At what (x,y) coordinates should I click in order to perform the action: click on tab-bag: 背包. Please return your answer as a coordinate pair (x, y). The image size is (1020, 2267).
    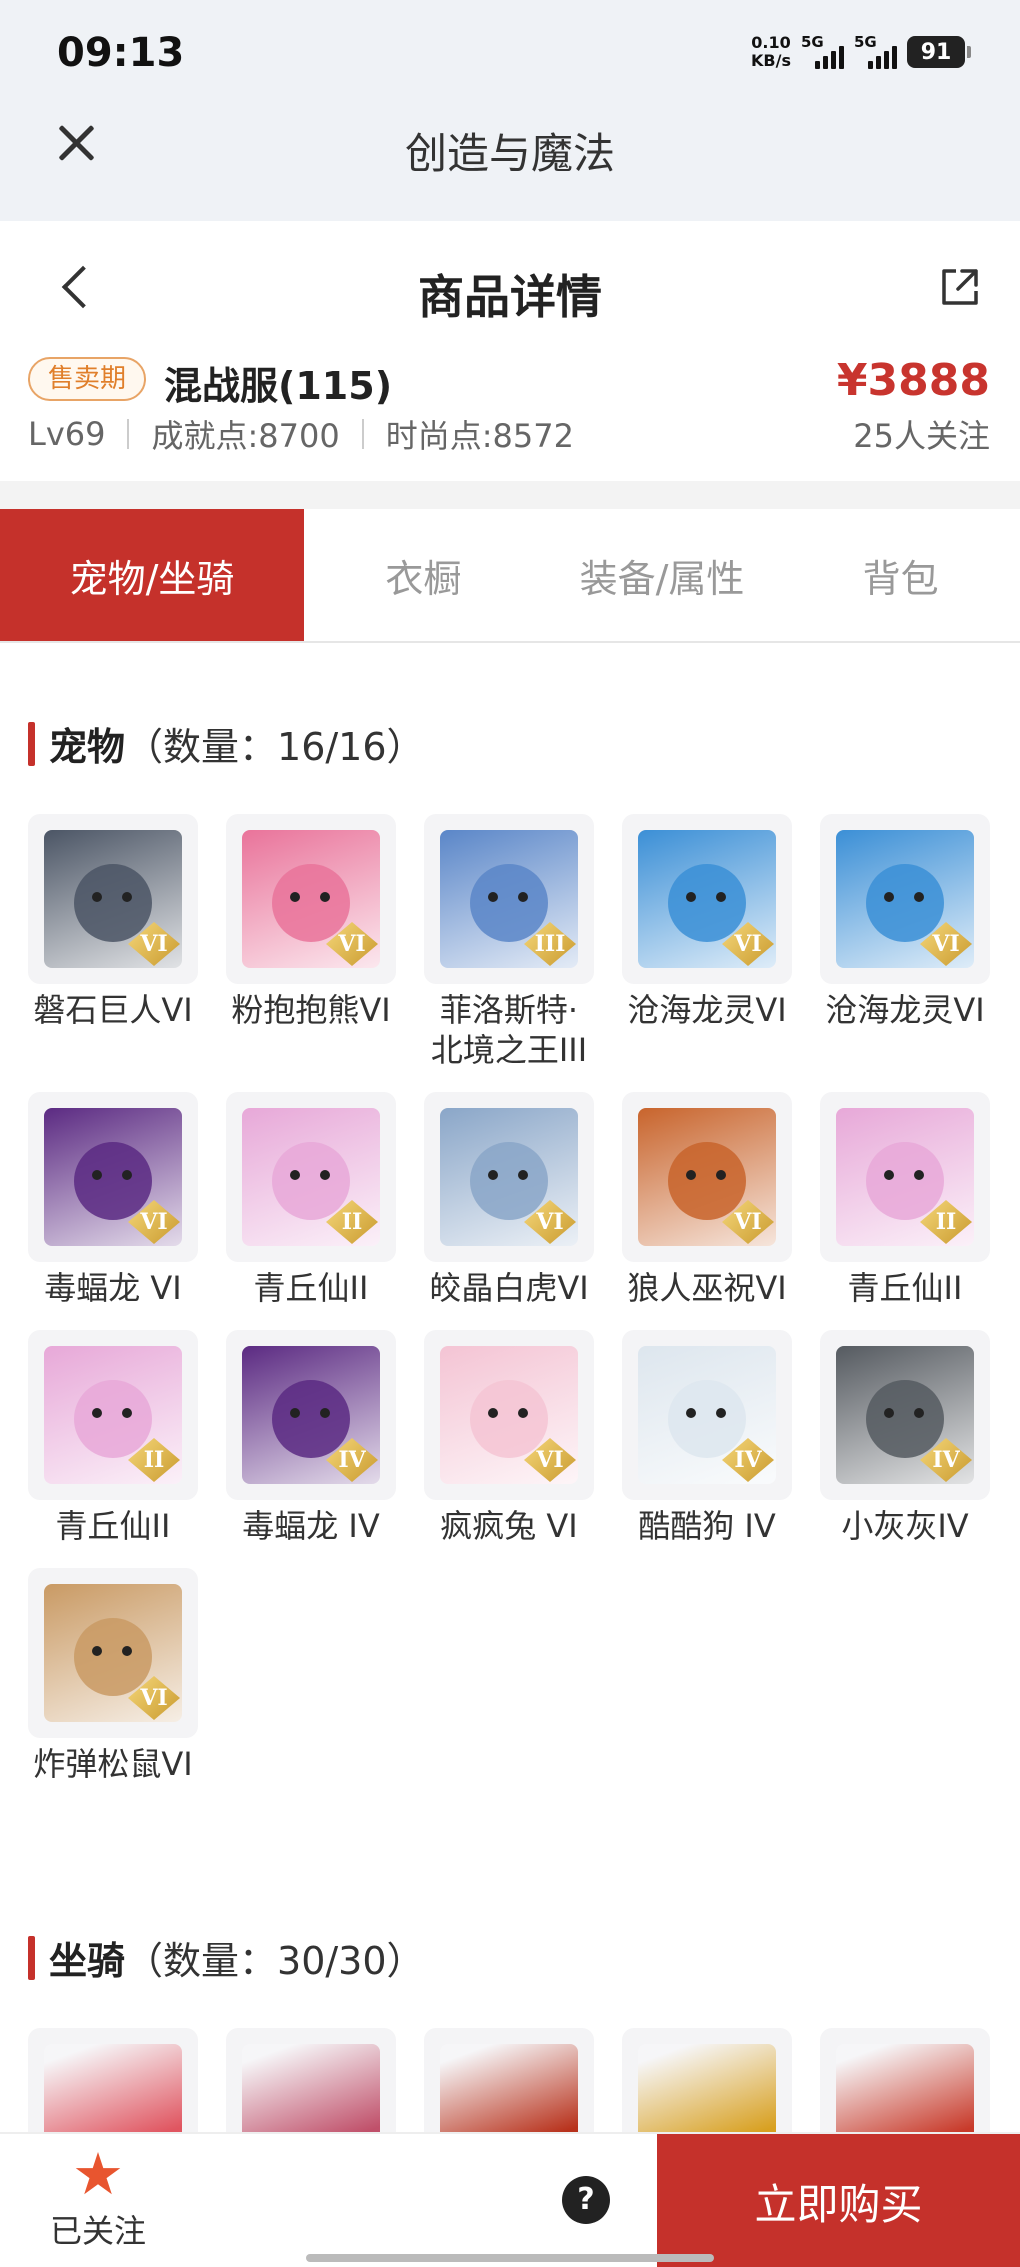
    Looking at the image, I should click on (900, 575).